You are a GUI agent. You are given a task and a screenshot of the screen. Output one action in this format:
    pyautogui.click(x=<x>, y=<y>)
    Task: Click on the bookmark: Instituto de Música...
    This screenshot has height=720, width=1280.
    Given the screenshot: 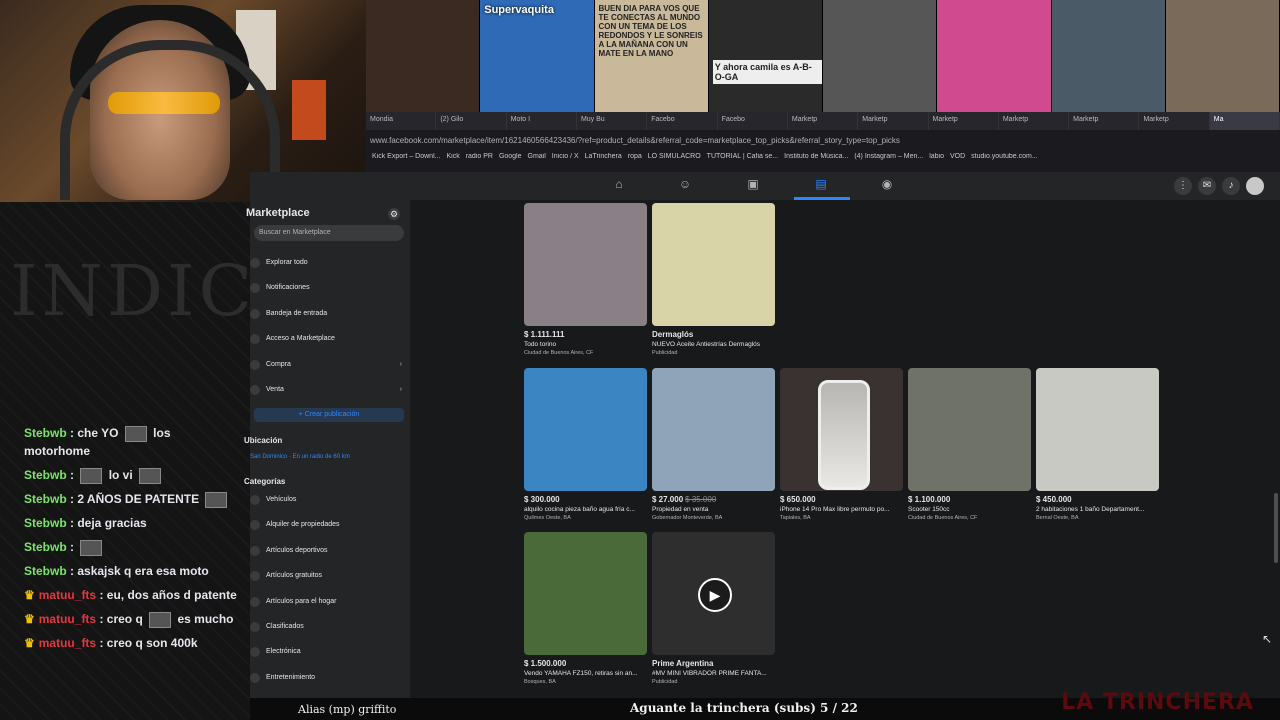 What is the action you would take?
    pyautogui.click(x=816, y=160)
    